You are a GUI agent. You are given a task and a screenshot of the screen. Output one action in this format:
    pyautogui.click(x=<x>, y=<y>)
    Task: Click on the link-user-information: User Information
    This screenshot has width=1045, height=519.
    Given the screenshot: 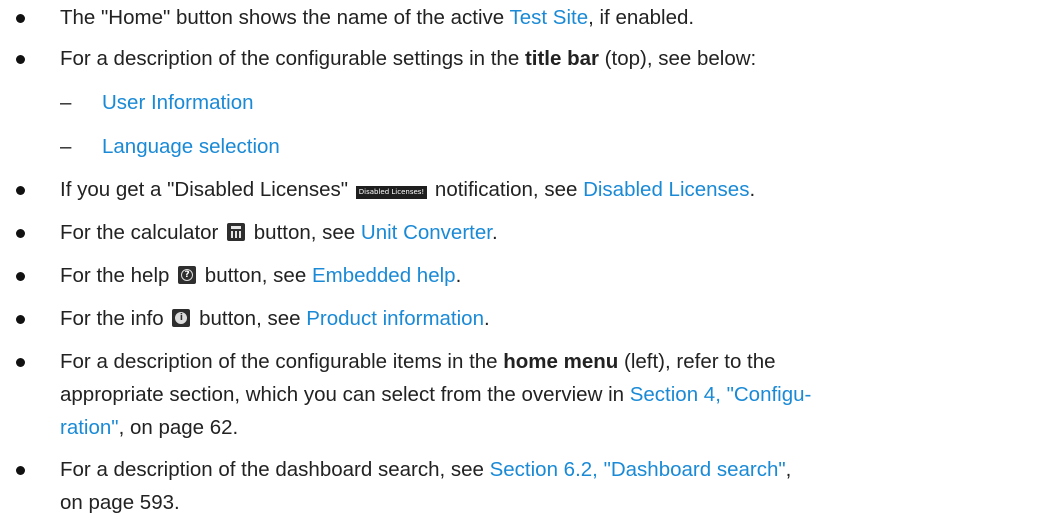 What is the action you would take?
    pyautogui.click(x=178, y=102)
    